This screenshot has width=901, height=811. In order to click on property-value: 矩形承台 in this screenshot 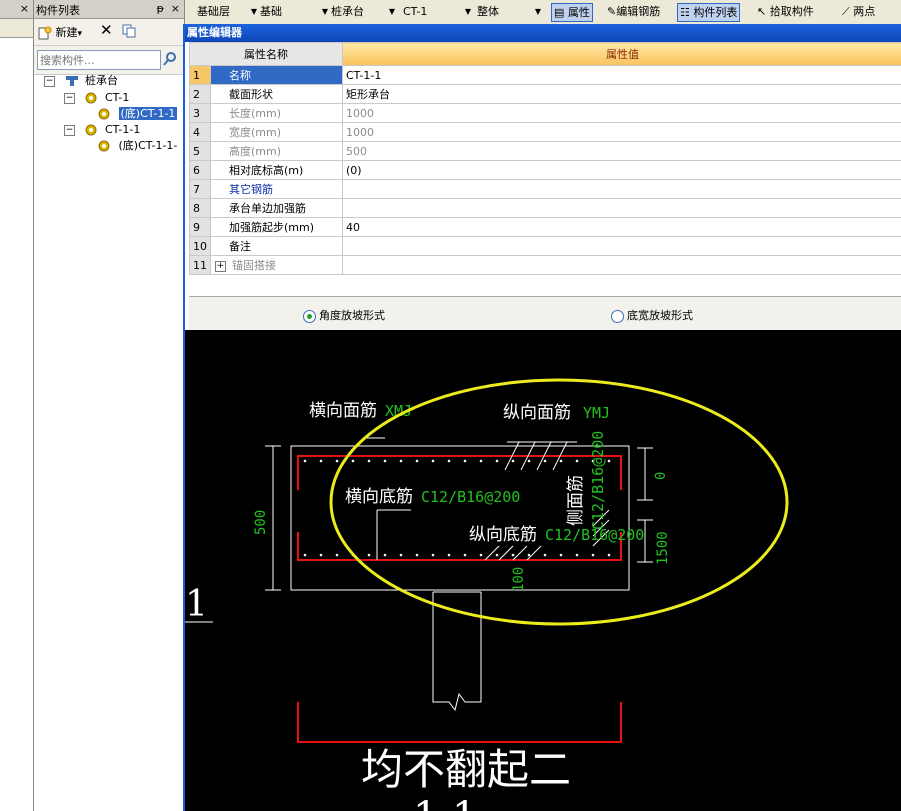, I will do `click(621, 94)`.